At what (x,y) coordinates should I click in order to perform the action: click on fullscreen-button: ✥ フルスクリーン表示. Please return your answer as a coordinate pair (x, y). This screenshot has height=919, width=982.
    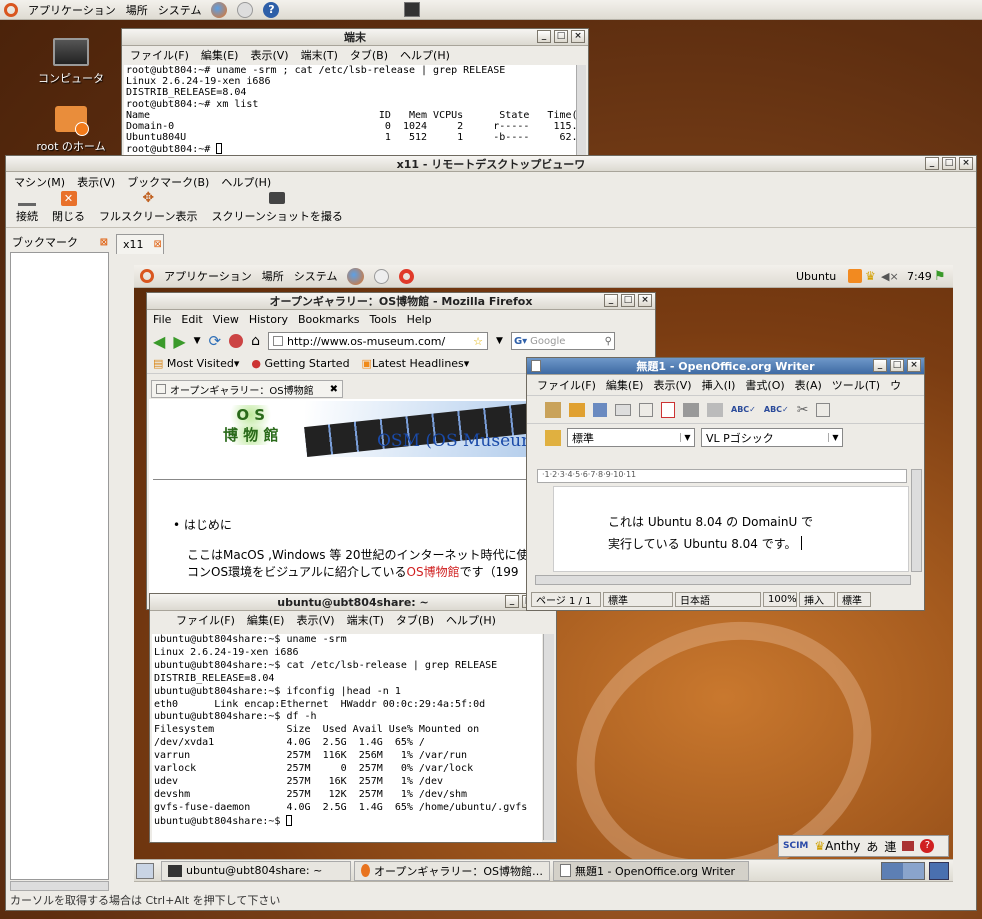
    Looking at the image, I should click on (148, 207).